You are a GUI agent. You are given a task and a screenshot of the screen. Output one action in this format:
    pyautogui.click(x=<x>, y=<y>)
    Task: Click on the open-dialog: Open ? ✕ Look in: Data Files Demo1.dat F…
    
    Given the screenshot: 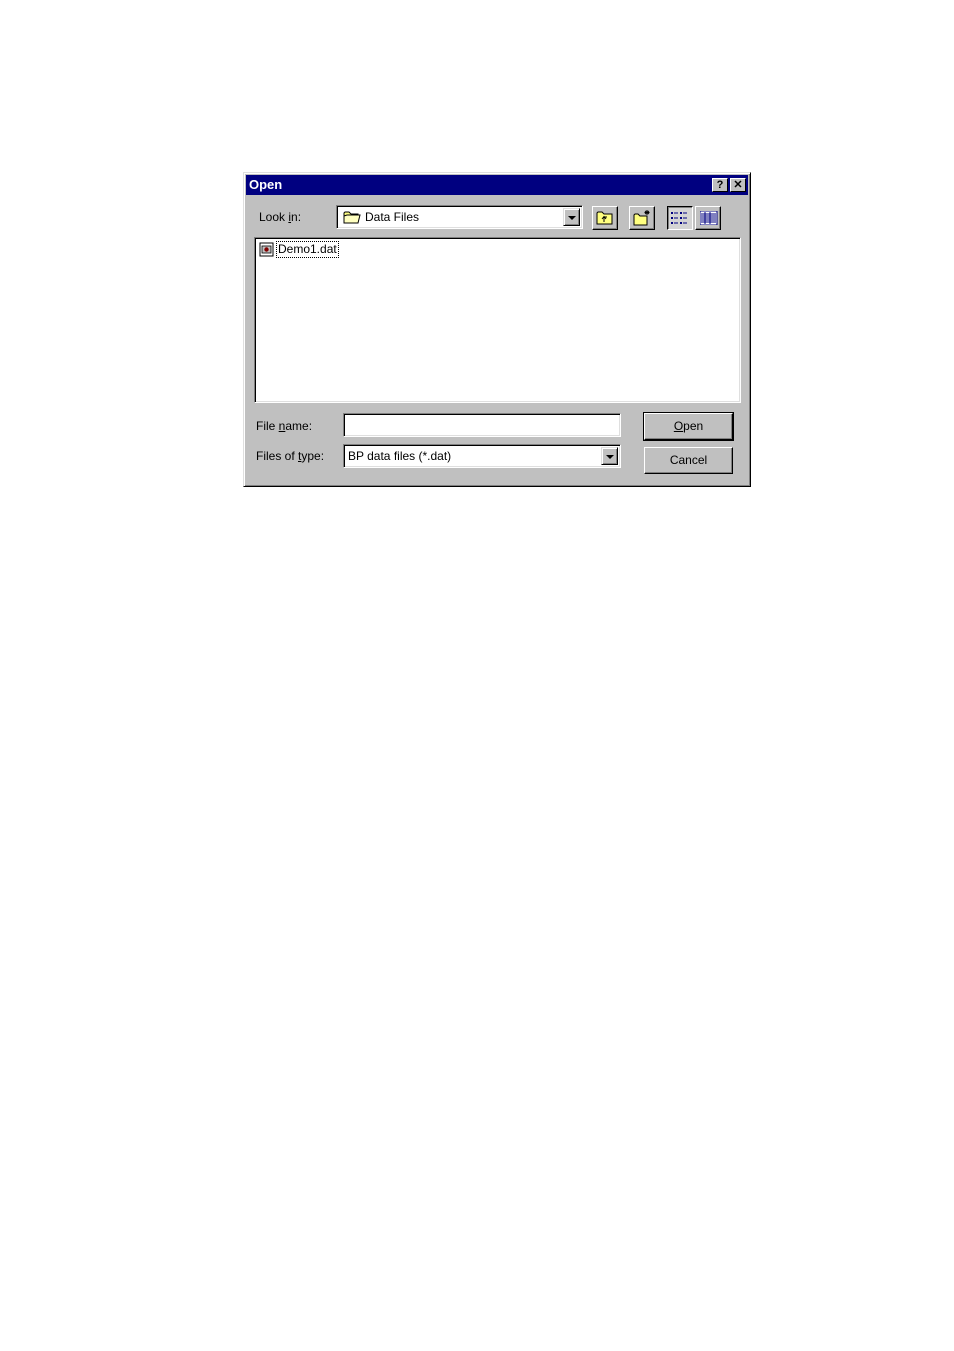 What is the action you would take?
    pyautogui.click(x=497, y=329)
    